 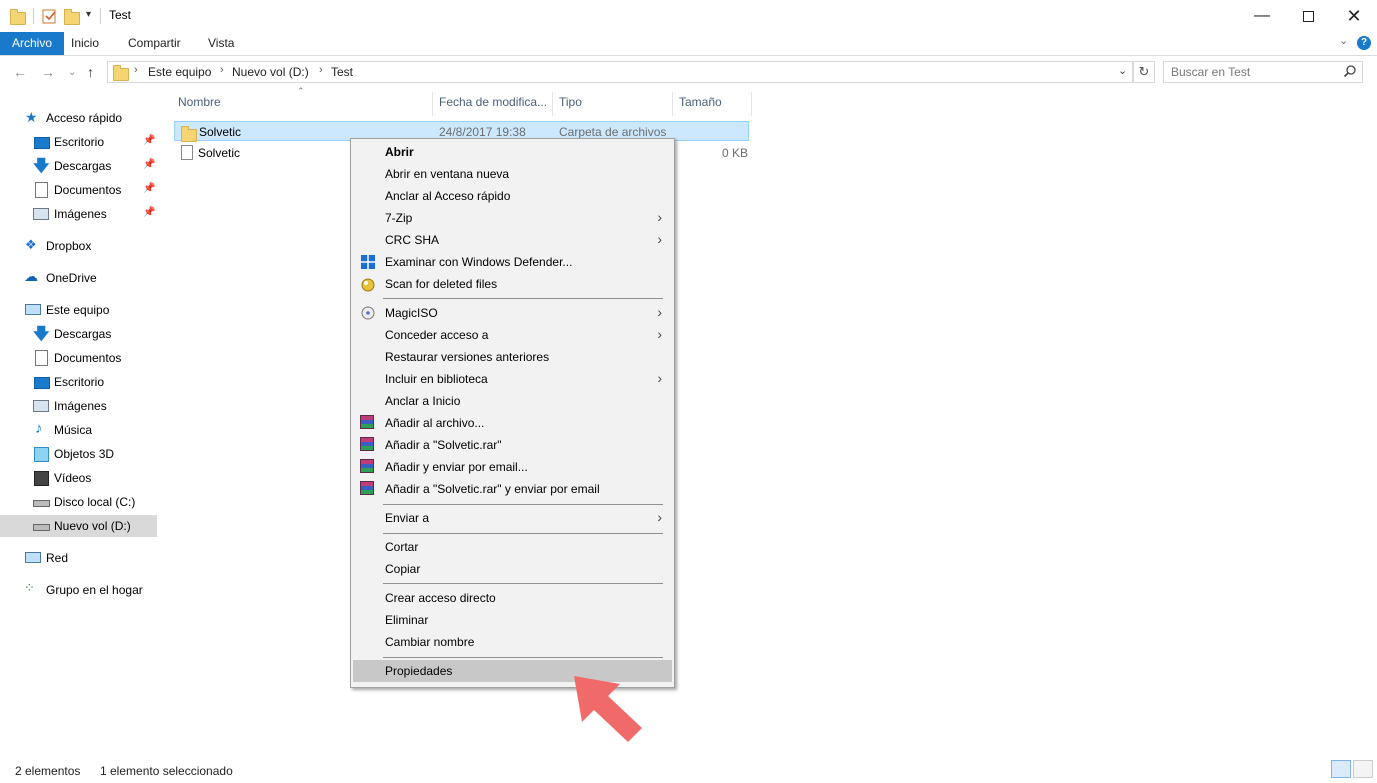 What do you see at coordinates (512, 642) in the screenshot?
I see `menu-item-rename: Cambiar nombre` at bounding box center [512, 642].